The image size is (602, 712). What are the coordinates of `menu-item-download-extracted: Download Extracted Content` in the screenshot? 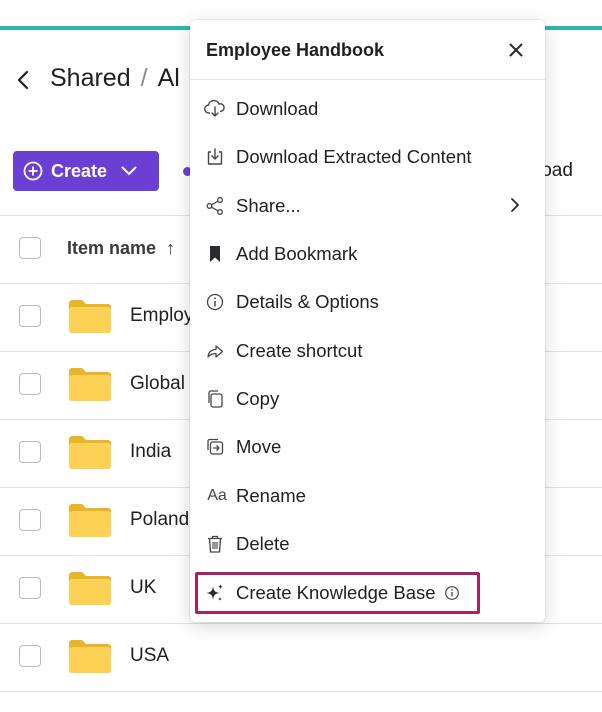 It's located at (368, 157).